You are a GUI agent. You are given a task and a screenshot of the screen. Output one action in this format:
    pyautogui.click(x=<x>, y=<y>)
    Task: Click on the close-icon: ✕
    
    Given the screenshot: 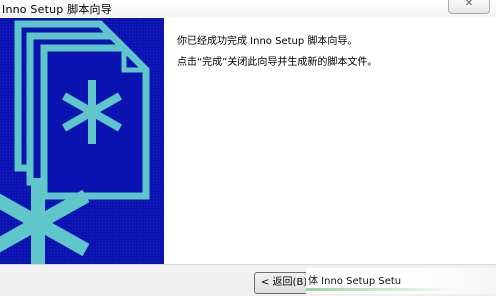 What is the action you would take?
    pyautogui.click(x=469, y=4)
    